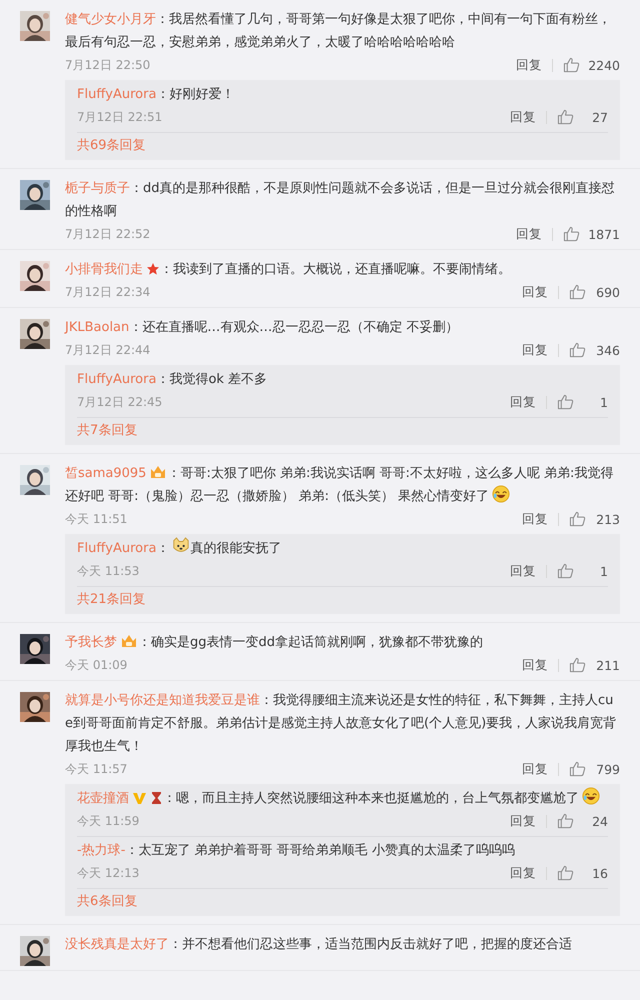 Image resolution: width=640 pixels, height=1000 pixels. I want to click on timestamp: 今天 01:09, so click(96, 665).